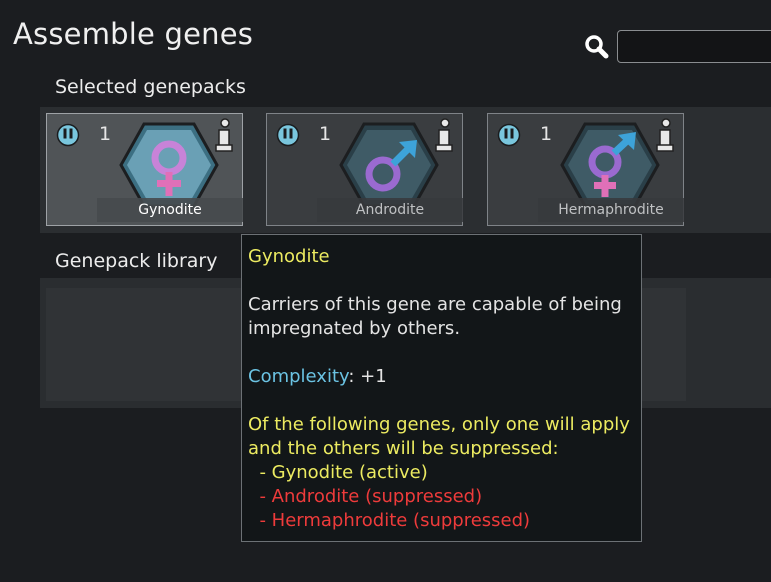 The width and height of the screenshot is (771, 582). Describe the element at coordinates (389, 520) in the screenshot. I see `exclusive-gene-suppressed: - Hermaphrodite (suppressed)` at that location.